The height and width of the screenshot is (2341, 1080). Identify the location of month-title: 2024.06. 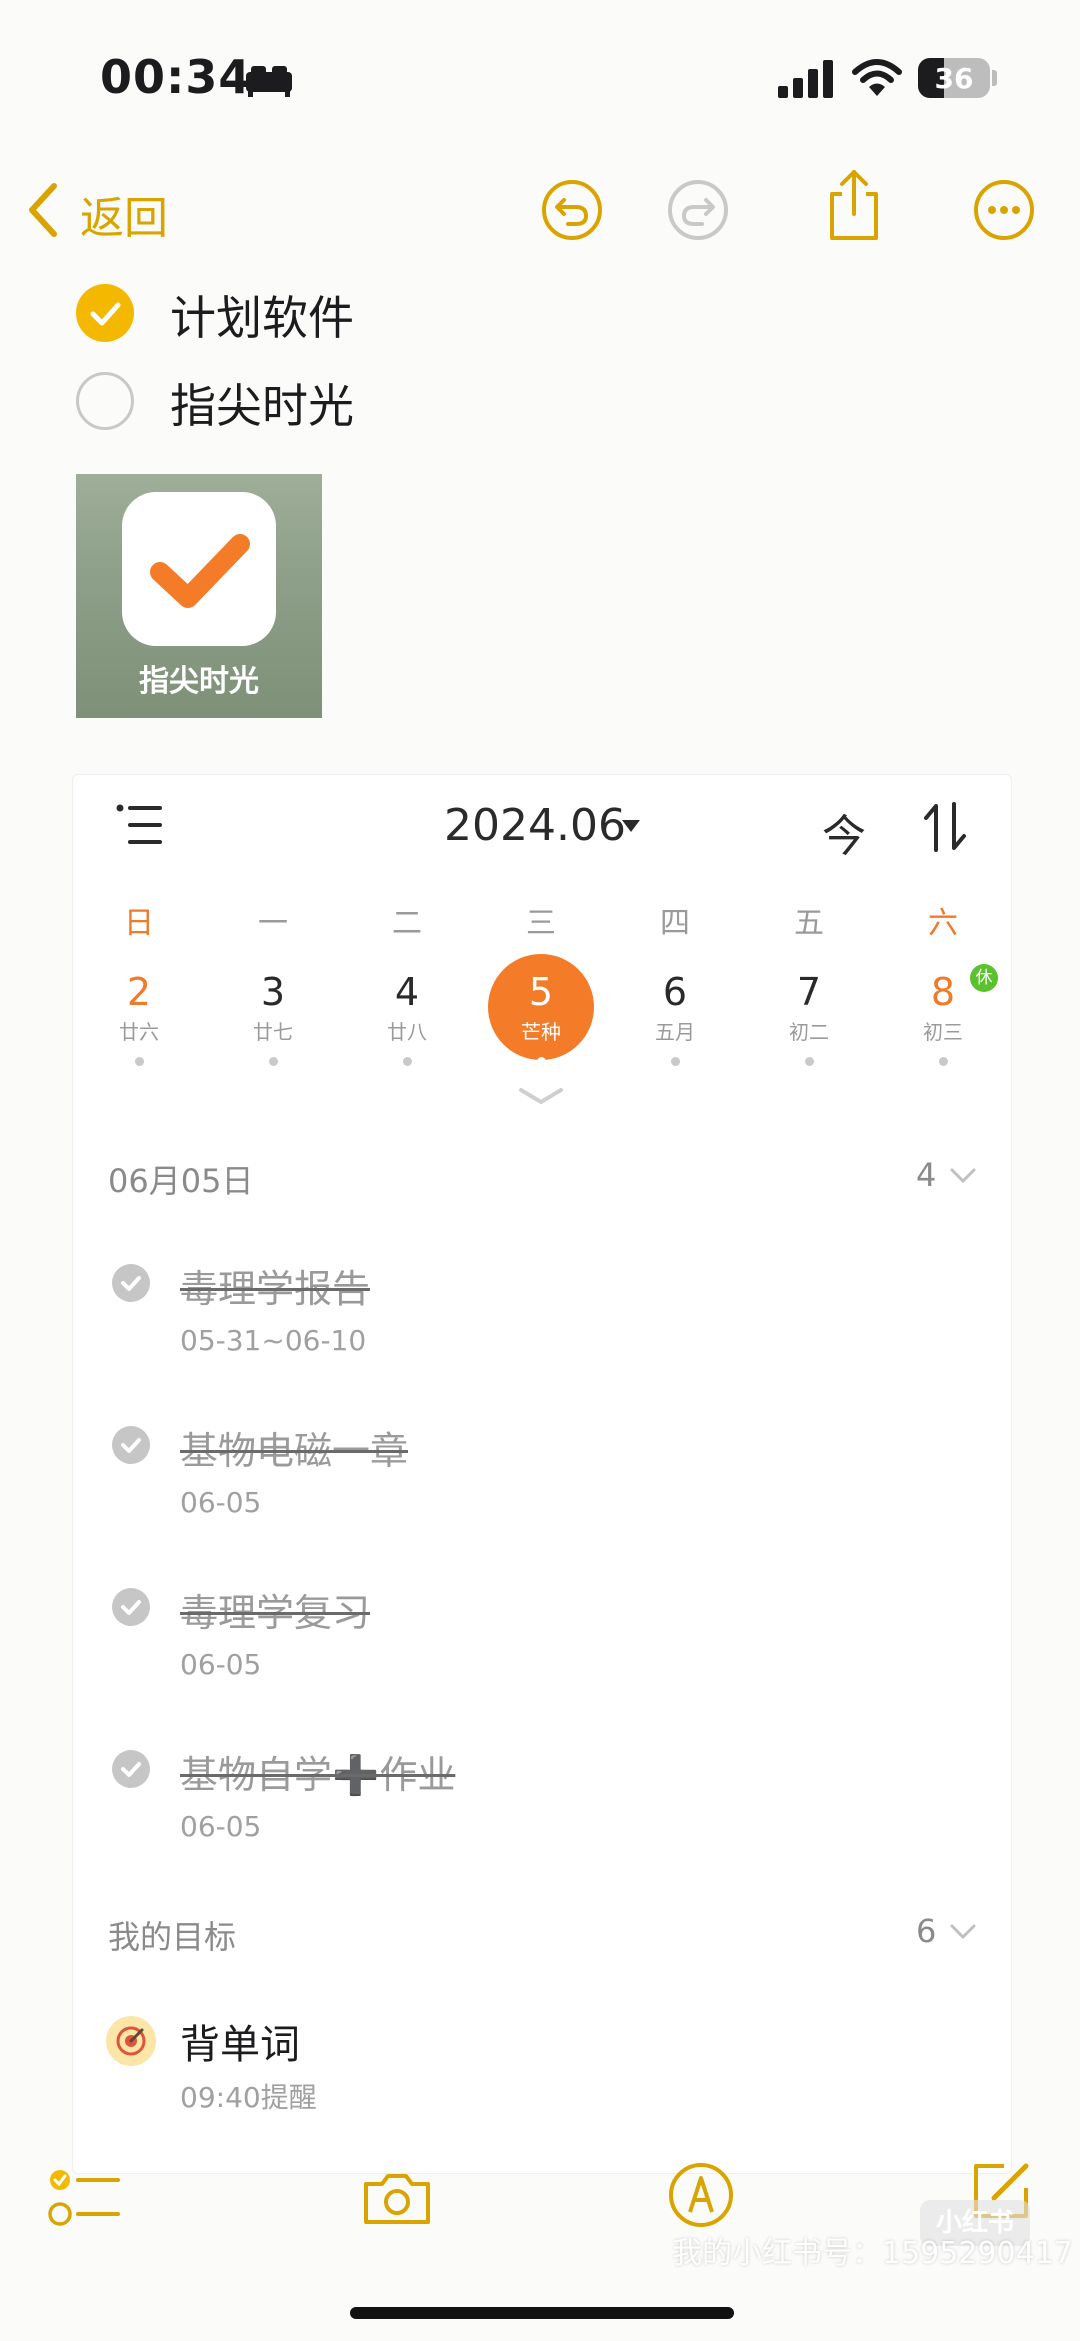
(535, 825).